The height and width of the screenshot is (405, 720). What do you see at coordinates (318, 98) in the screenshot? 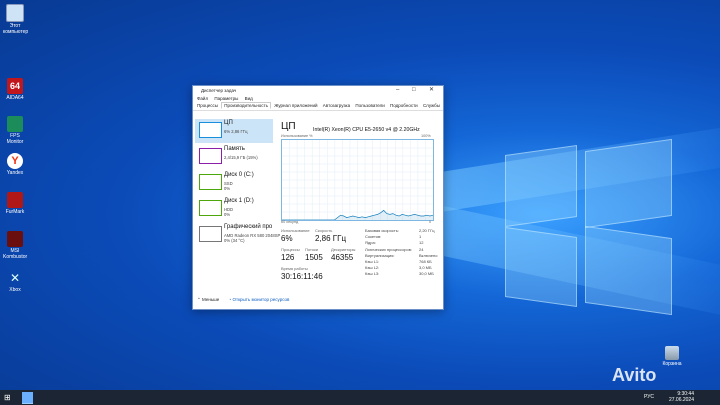
I see `menu-bar: Файл Параметры Вид` at bounding box center [318, 98].